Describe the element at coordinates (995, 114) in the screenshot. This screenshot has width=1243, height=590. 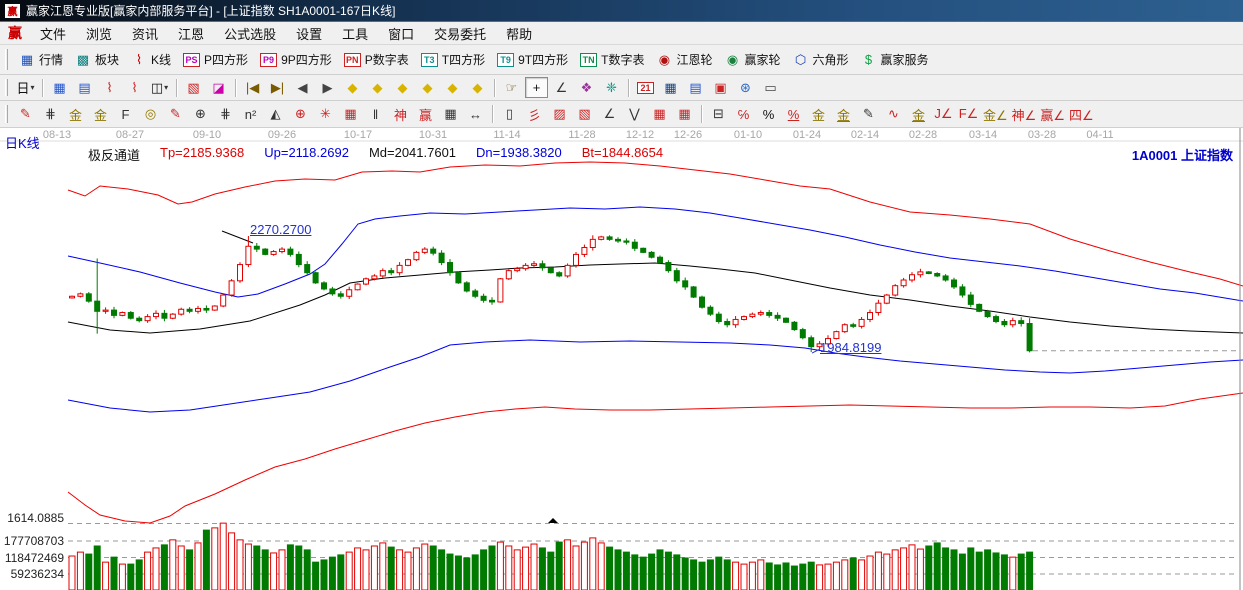
I see `gold-angle-button: 金∠` at that location.